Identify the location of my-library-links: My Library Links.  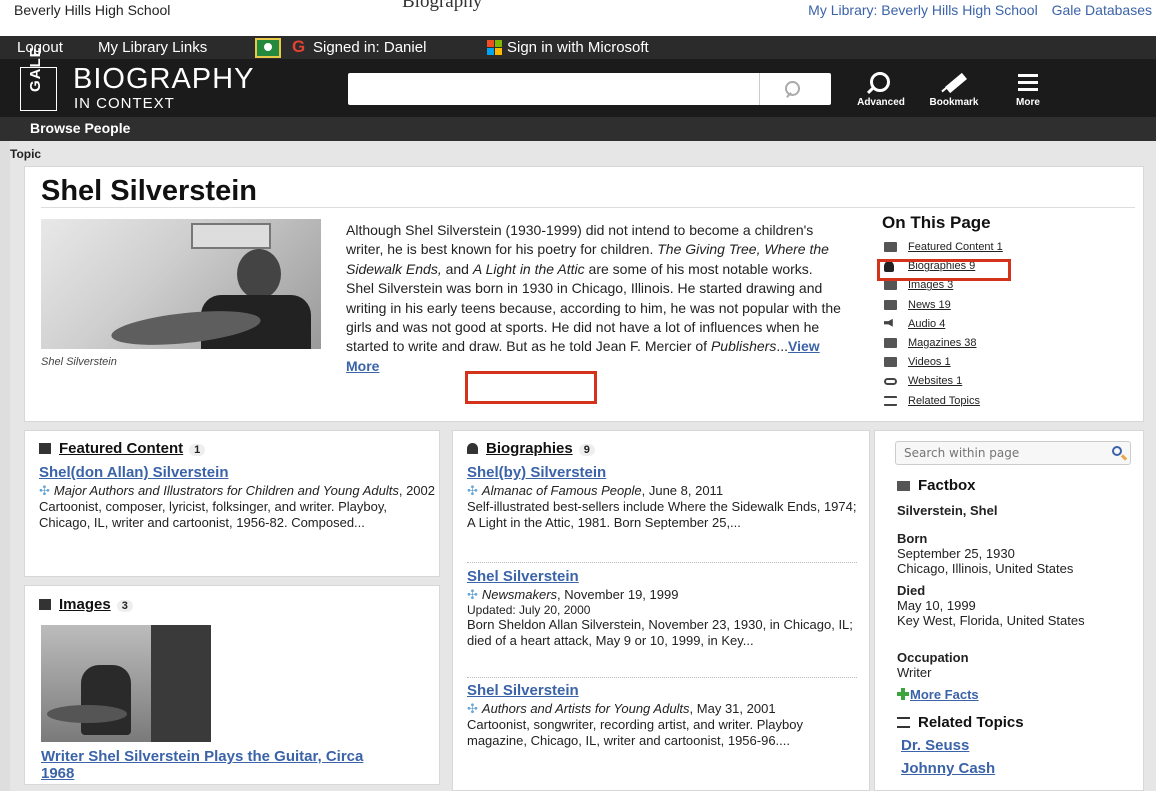
(152, 47).